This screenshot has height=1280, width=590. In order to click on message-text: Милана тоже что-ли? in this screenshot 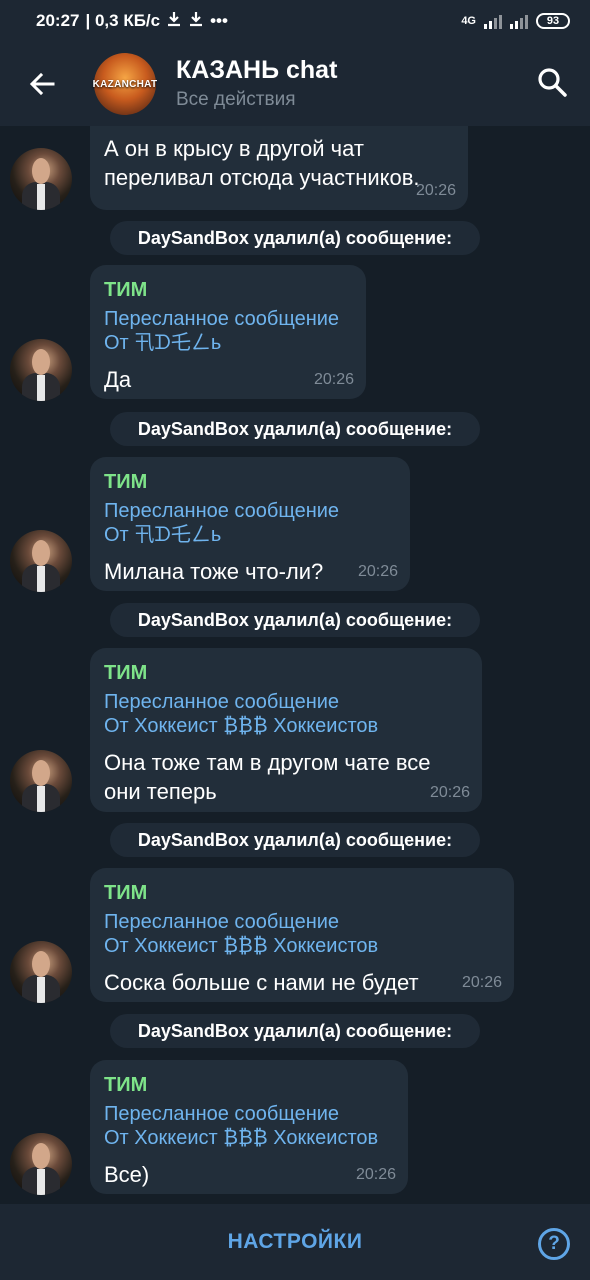, I will do `click(214, 571)`.